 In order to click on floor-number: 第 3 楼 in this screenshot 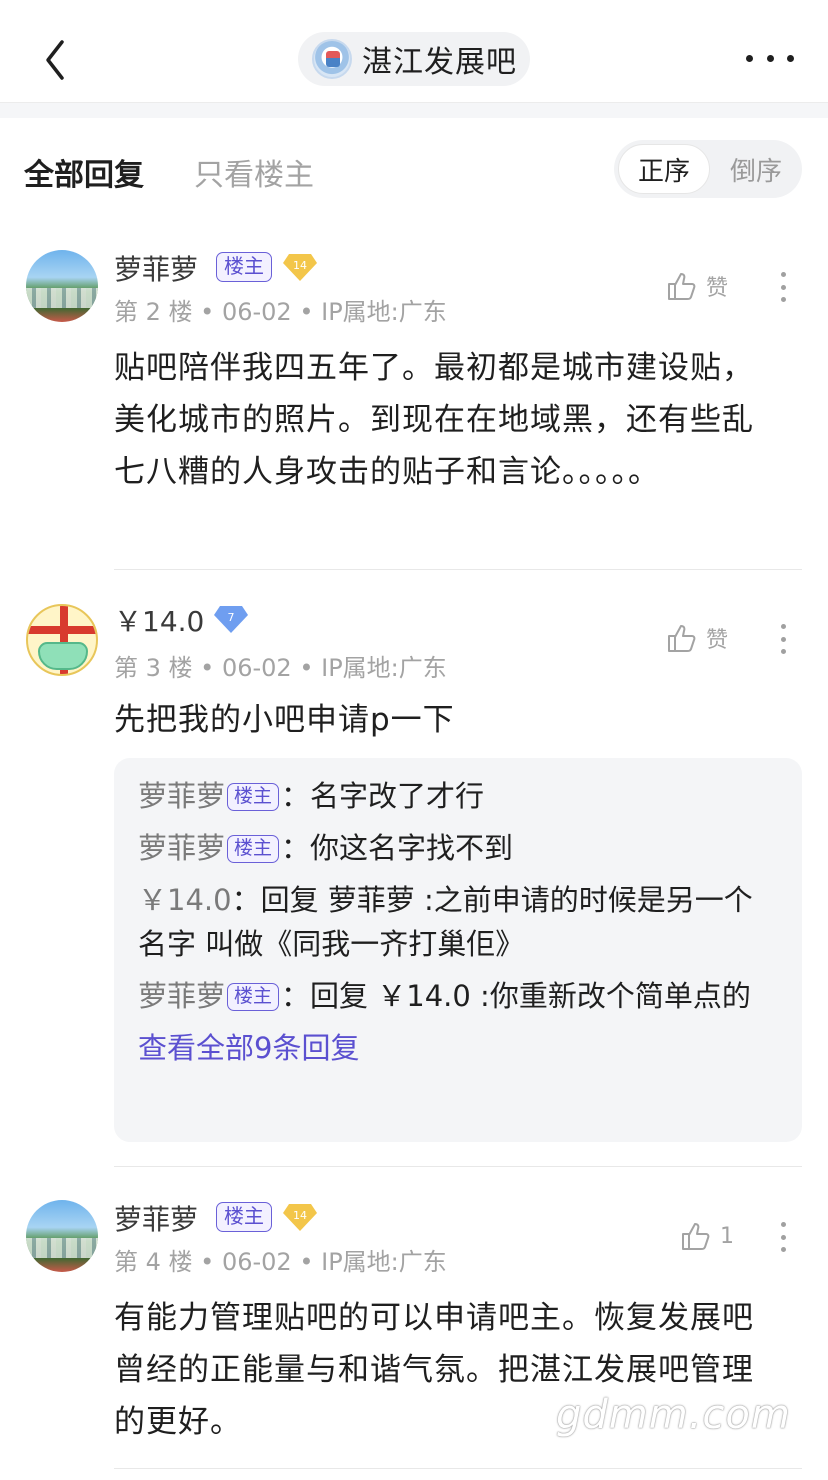, I will do `click(153, 668)`.